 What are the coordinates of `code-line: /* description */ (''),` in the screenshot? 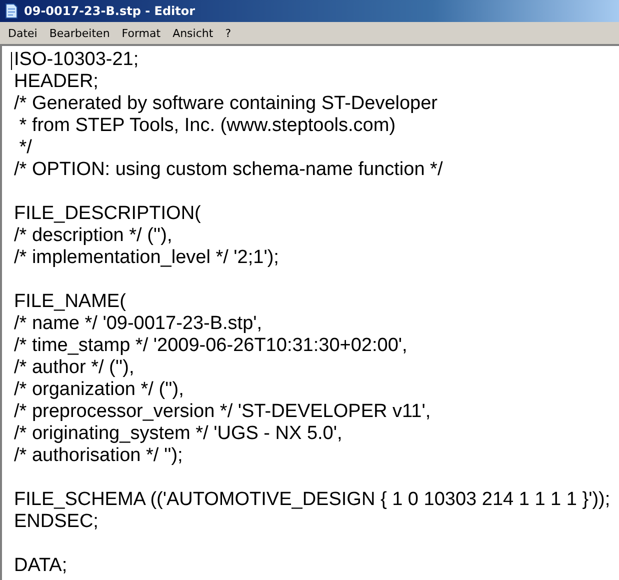 It's located at (93, 236).